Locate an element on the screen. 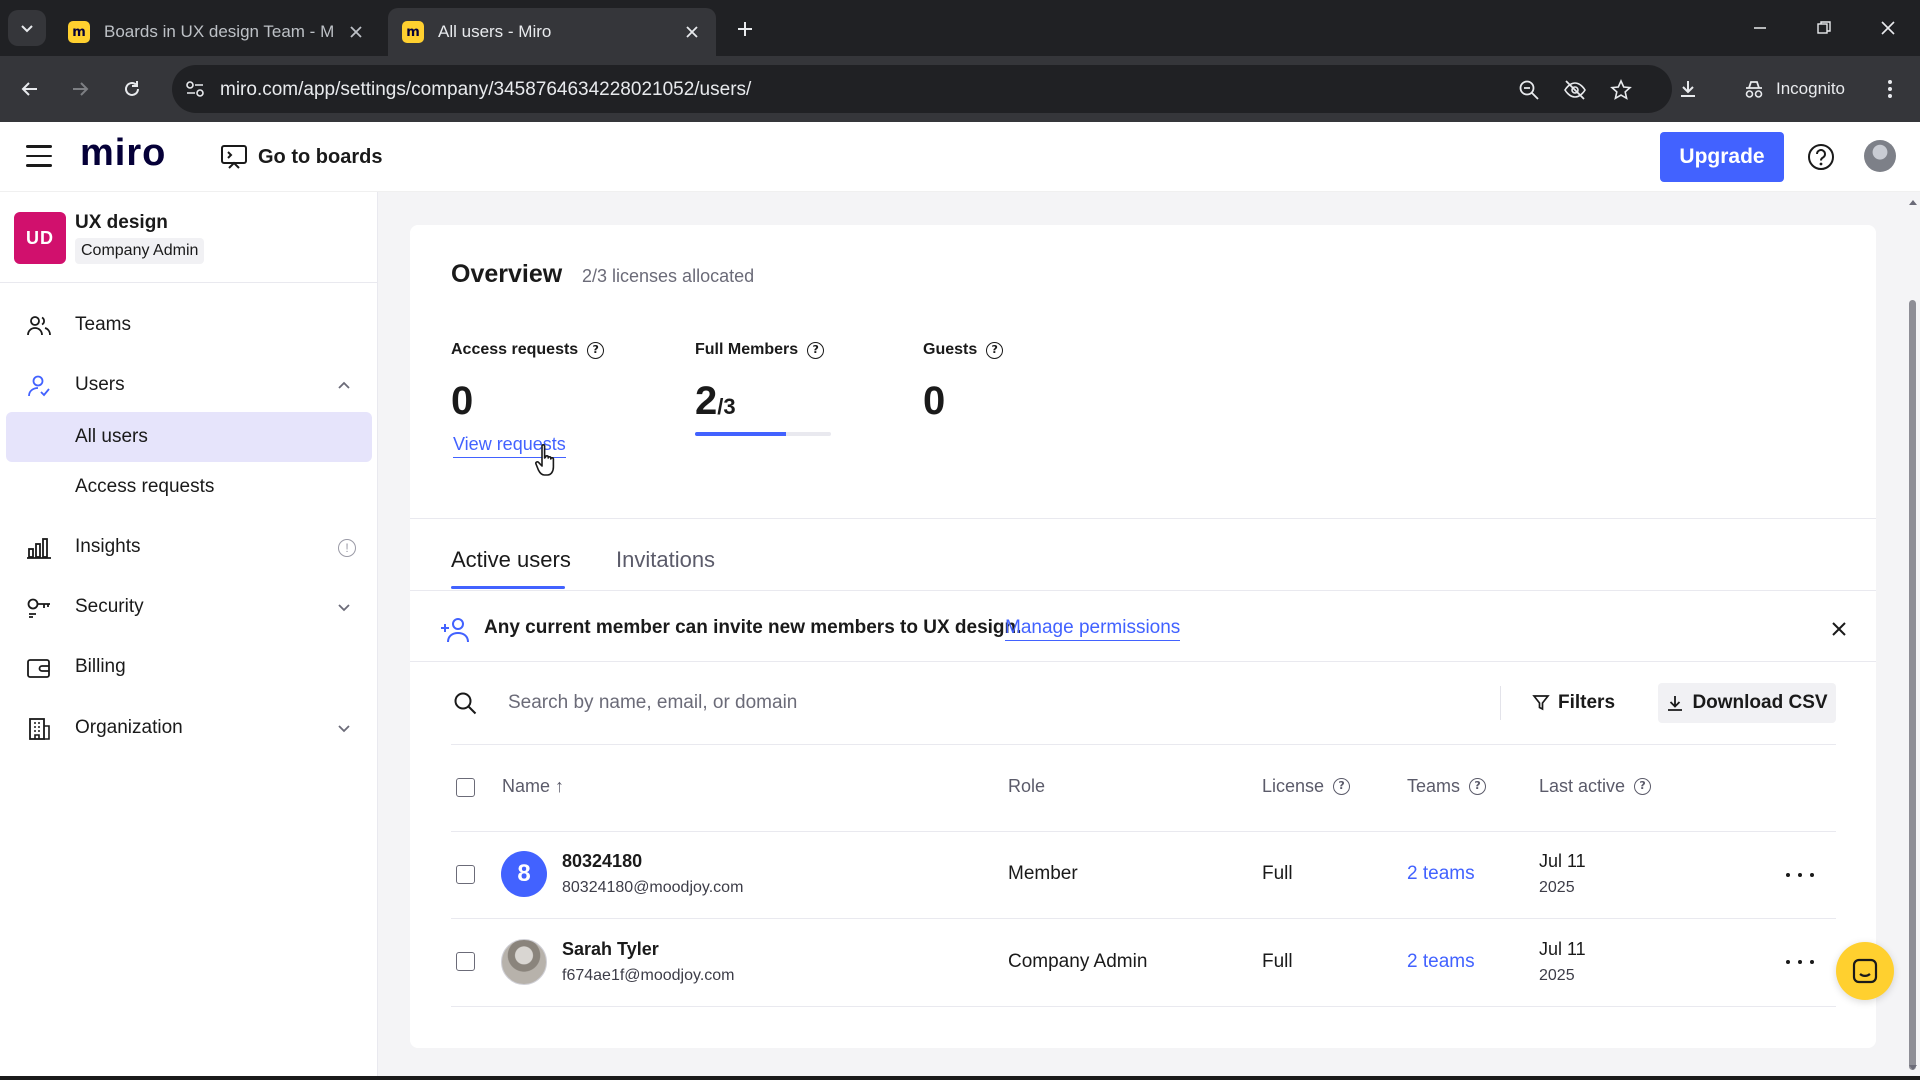 This screenshot has width=1920, height=1080. eye-off-icon is located at coordinates (1575, 90).